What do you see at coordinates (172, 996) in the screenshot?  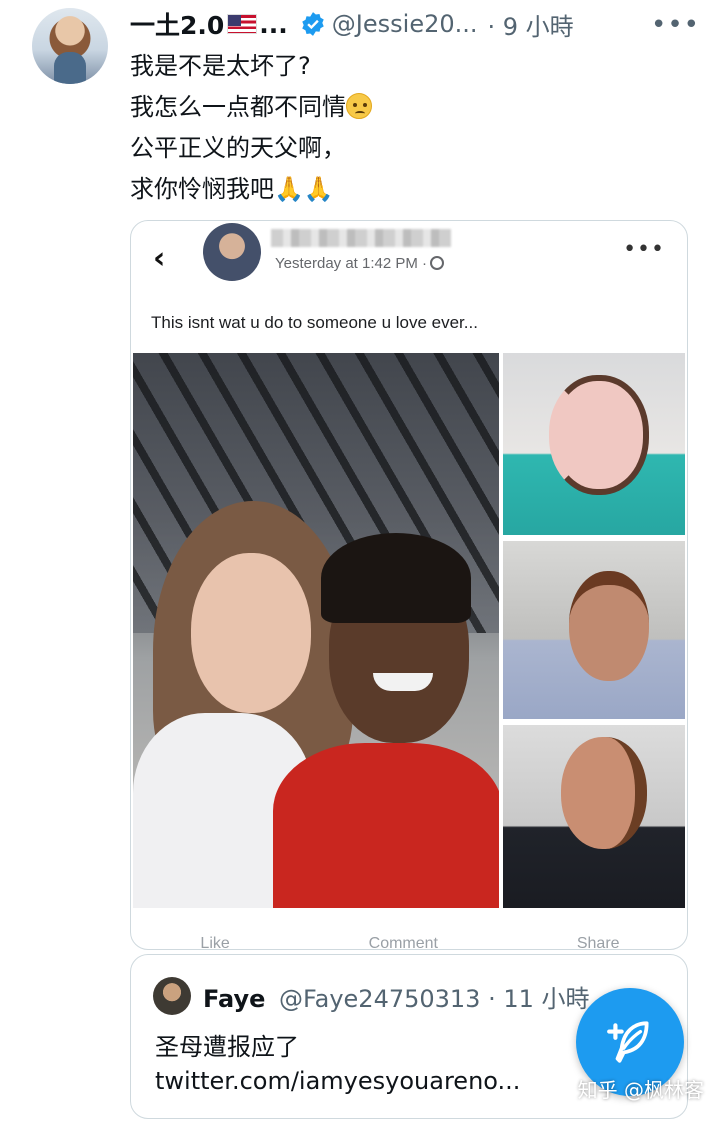 I see `quoted-author-avatar` at bounding box center [172, 996].